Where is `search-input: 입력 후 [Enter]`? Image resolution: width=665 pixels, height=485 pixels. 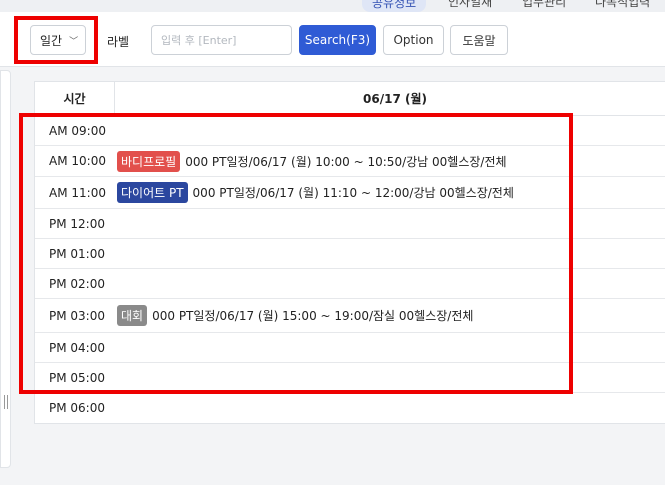 search-input: 입력 후 [Enter] is located at coordinates (221, 40).